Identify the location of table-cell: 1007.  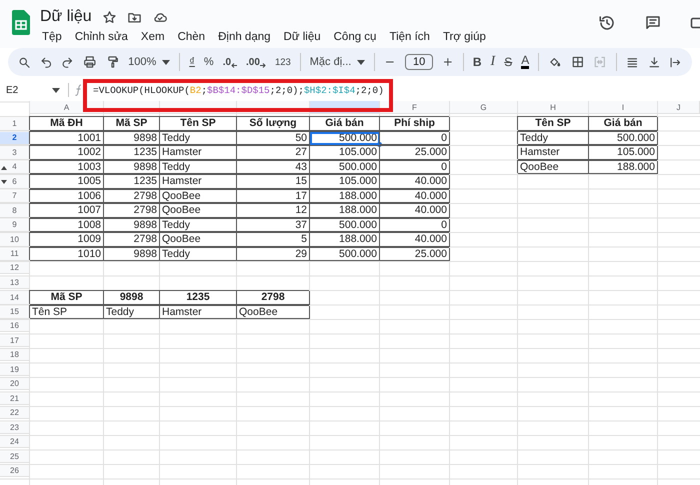
(67, 211).